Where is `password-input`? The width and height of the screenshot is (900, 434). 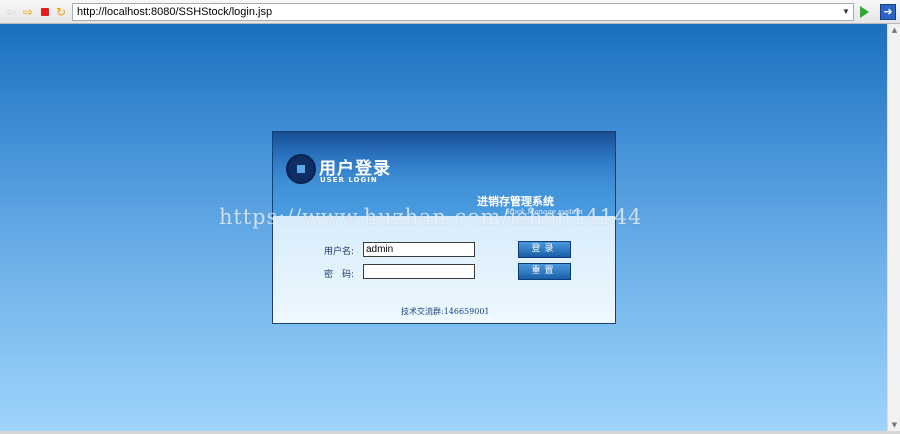
password-input is located at coordinates (419, 271).